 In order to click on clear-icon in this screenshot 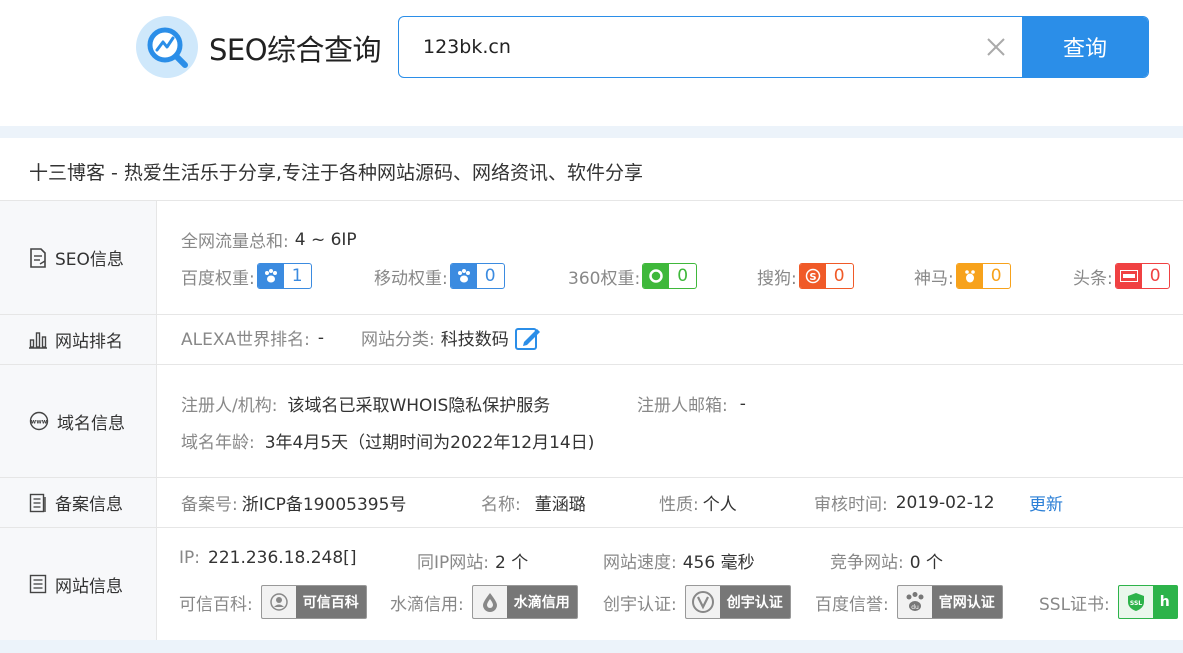, I will do `click(996, 47)`.